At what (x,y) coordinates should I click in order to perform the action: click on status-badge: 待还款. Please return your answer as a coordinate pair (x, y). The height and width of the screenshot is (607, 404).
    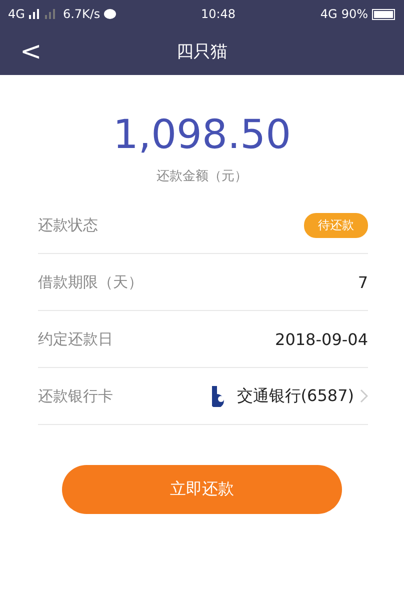
    Looking at the image, I should click on (336, 225).